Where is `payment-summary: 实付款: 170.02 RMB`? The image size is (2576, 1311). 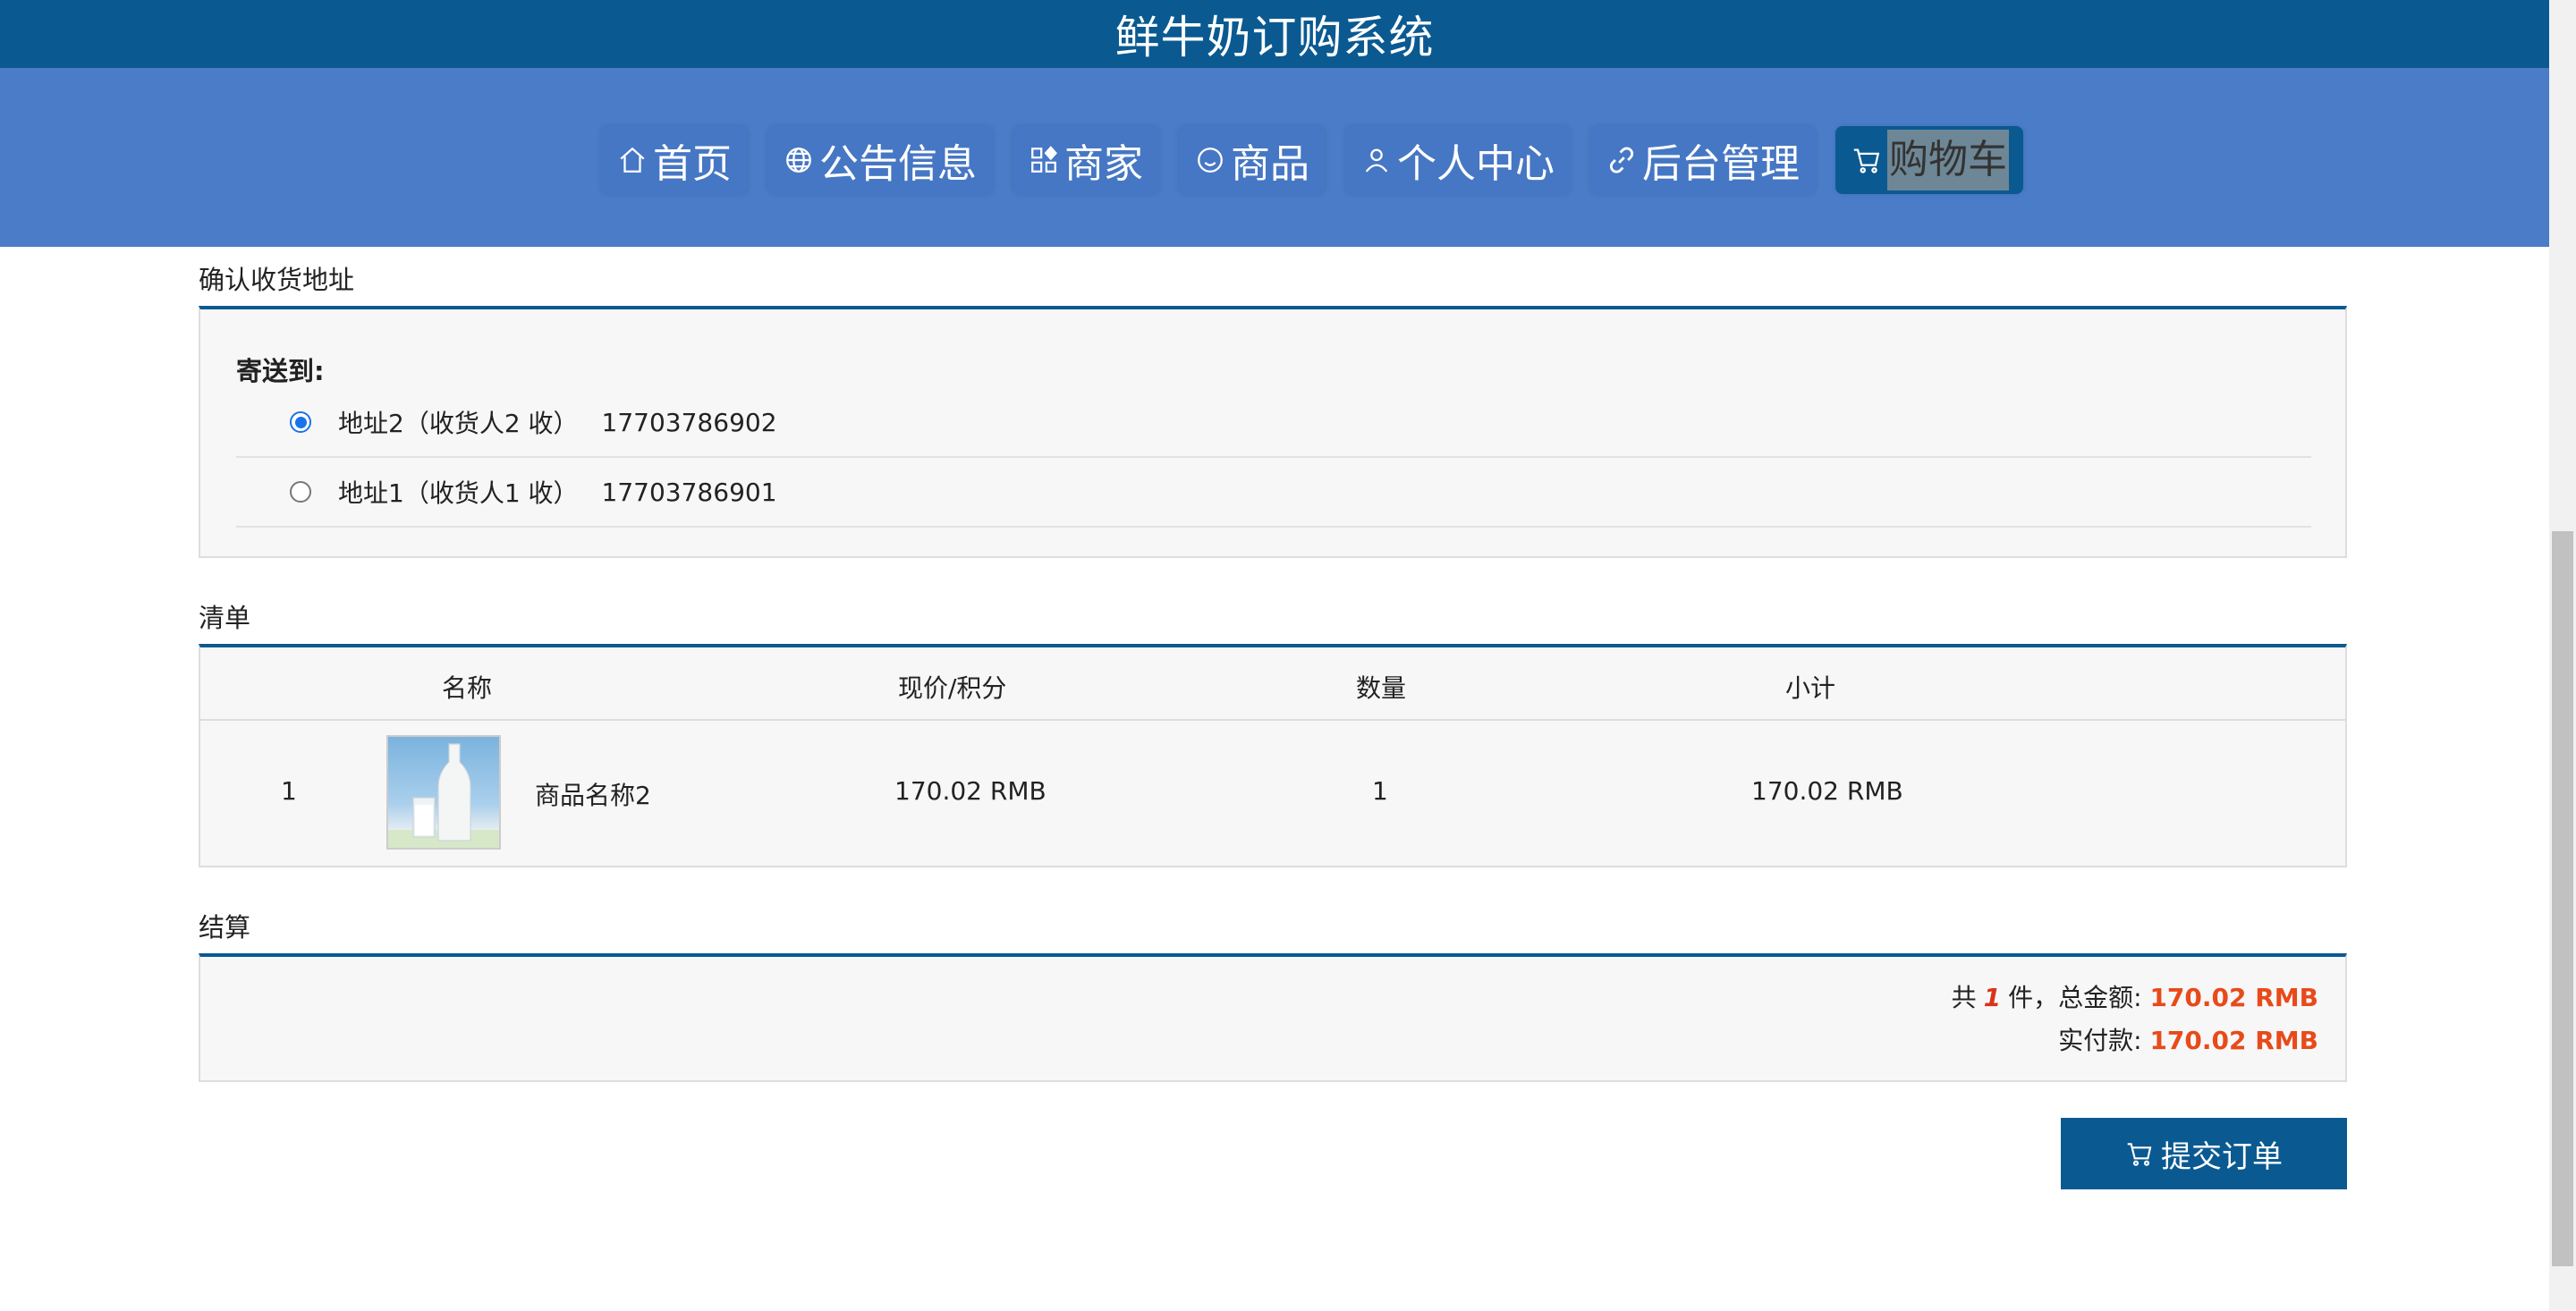 payment-summary: 实付款: 170.02 RMB is located at coordinates (2188, 1039).